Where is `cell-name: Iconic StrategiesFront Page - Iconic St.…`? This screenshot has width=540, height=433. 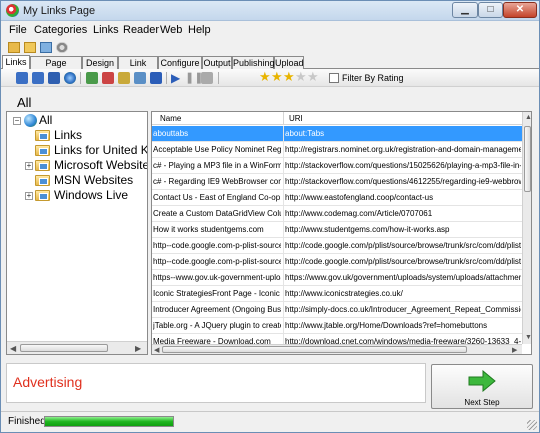 cell-name: Iconic StrategiesFront Page - Iconic St.… is located at coordinates (217, 293).